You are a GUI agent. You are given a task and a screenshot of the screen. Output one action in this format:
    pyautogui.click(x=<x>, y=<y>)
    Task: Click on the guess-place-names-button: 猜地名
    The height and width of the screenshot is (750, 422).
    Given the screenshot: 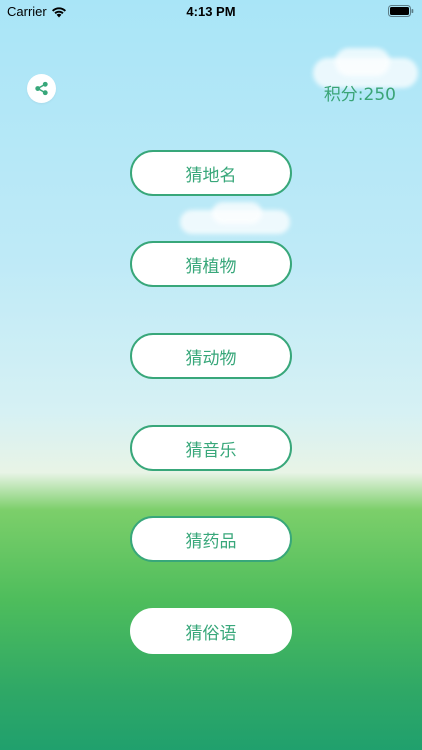 What is the action you would take?
    pyautogui.click(x=211, y=173)
    